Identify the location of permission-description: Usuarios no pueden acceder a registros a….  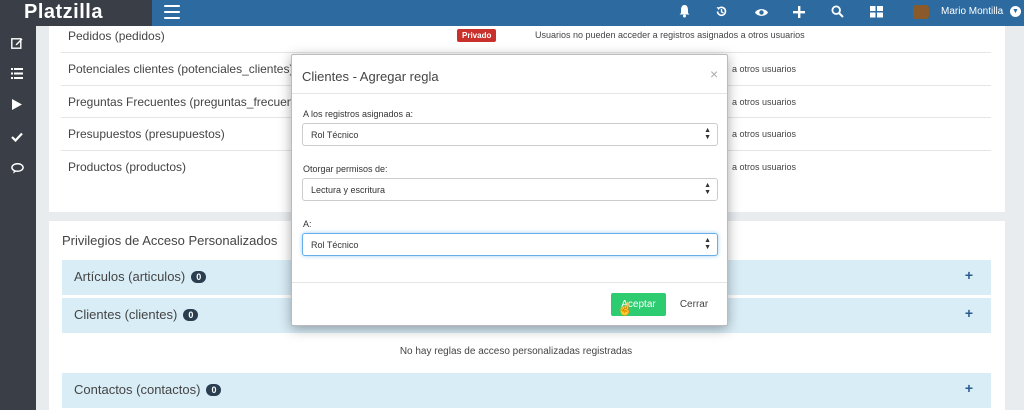
(670, 35).